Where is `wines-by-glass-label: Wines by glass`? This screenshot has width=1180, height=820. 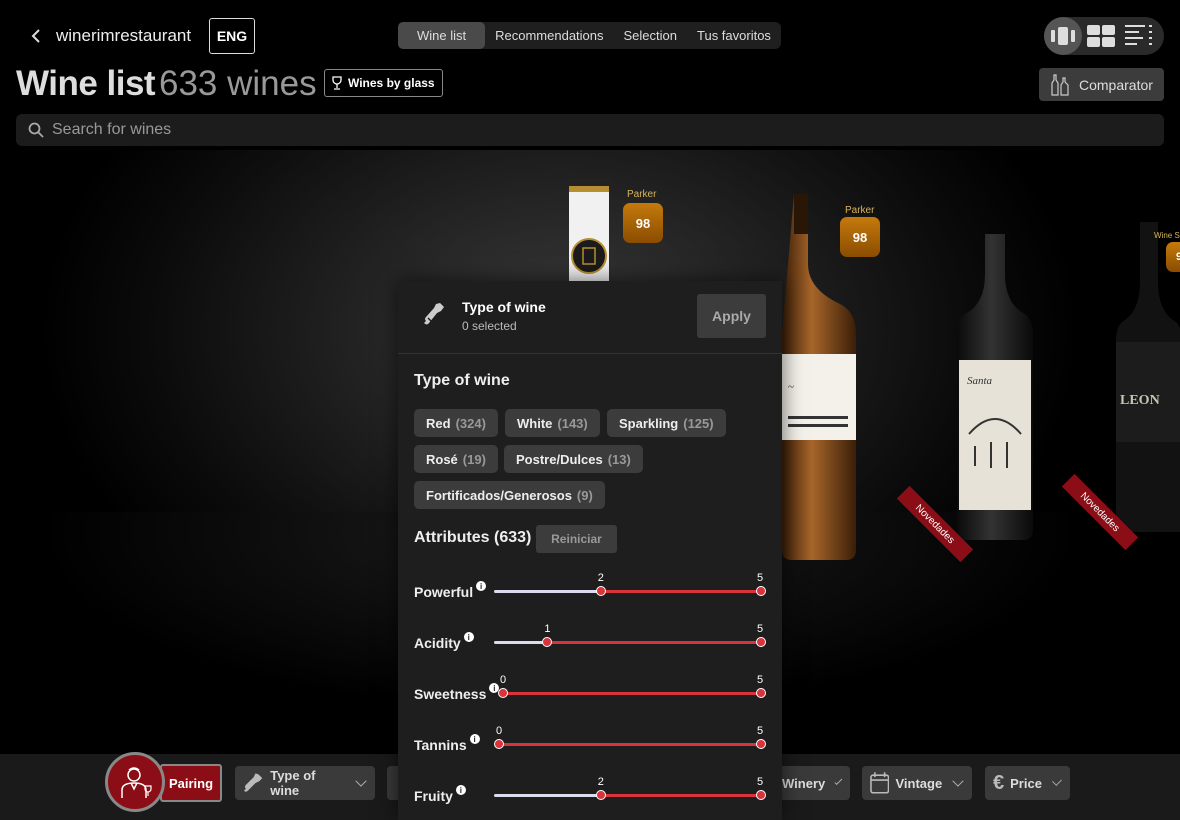
wines-by-glass-label: Wines by glass is located at coordinates (391, 83).